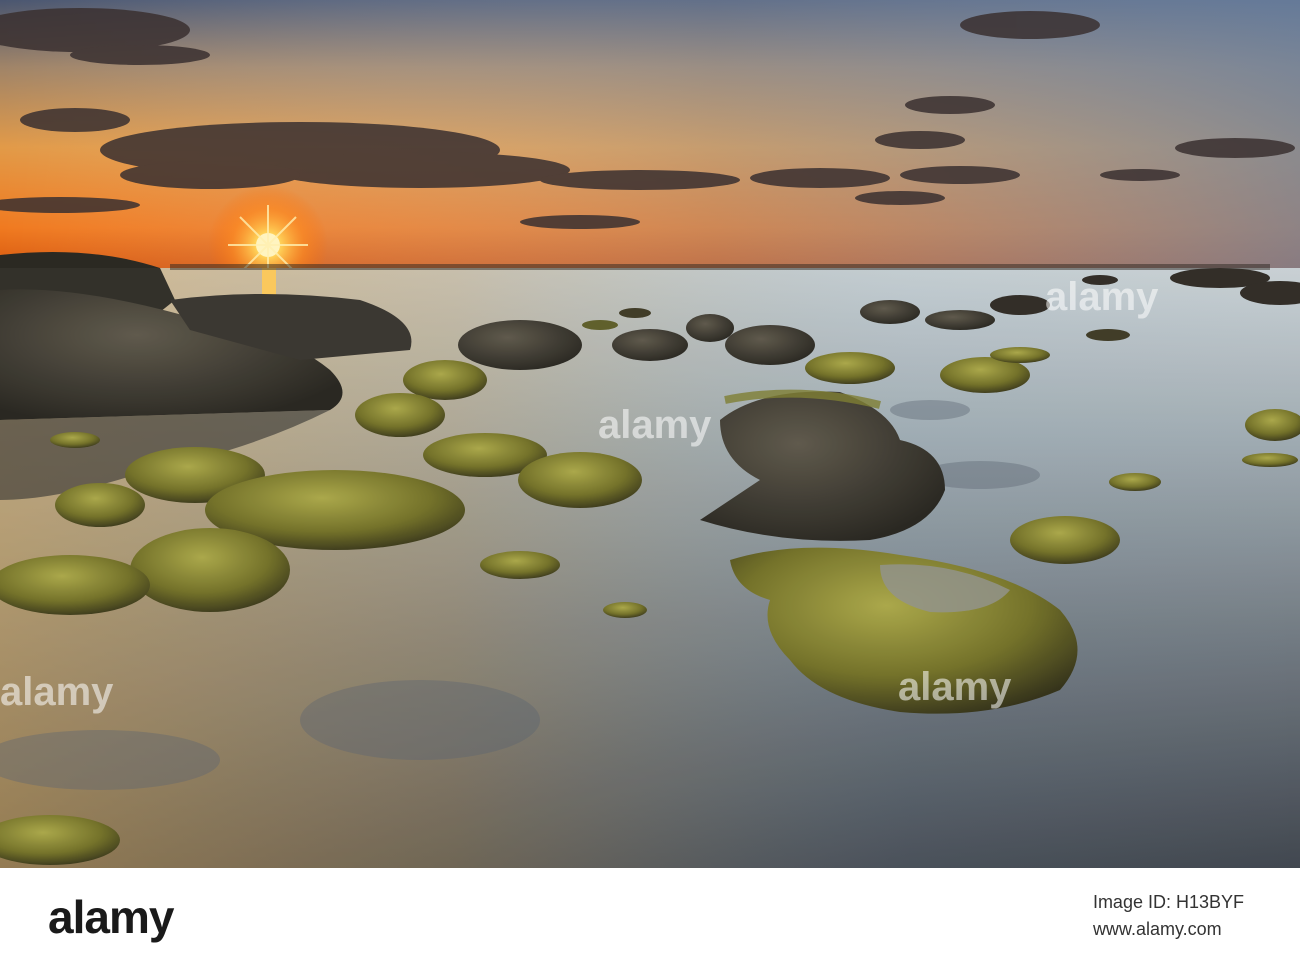  Describe the element at coordinates (111, 917) in the screenshot. I see `alamy-logo: alamy` at that location.